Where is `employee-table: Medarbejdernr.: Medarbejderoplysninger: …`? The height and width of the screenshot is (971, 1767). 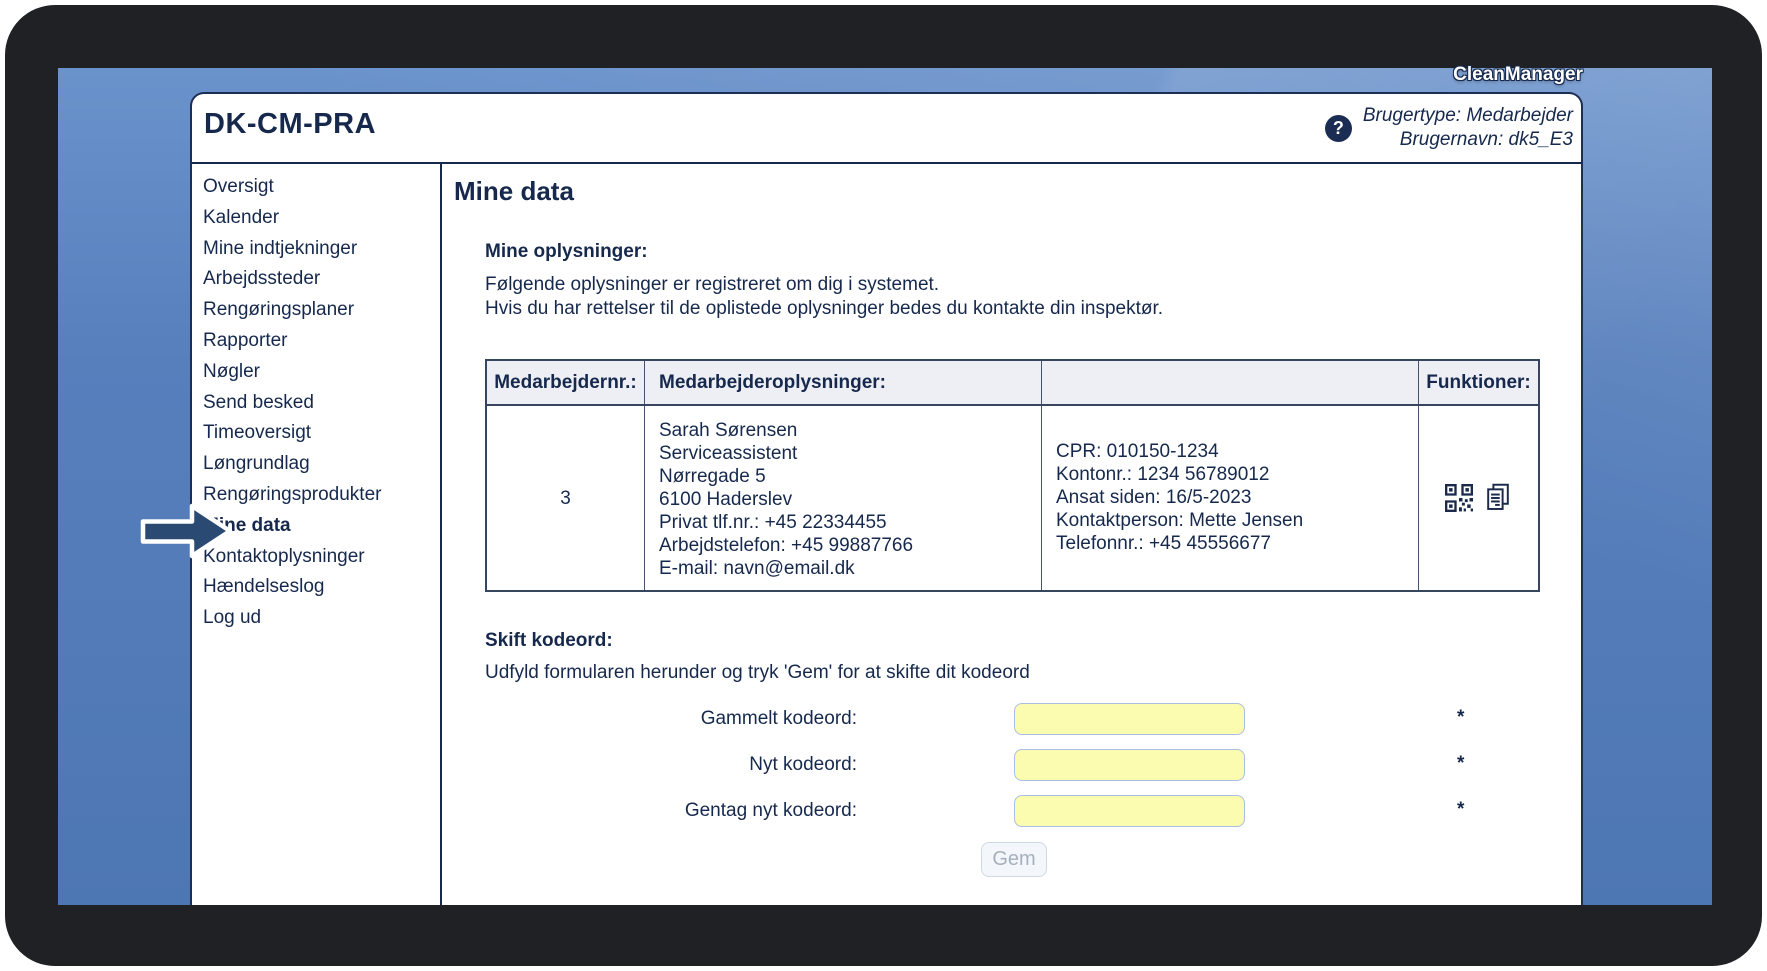 employee-table: Medarbejdernr.: Medarbejderoplysninger: … is located at coordinates (1012, 475).